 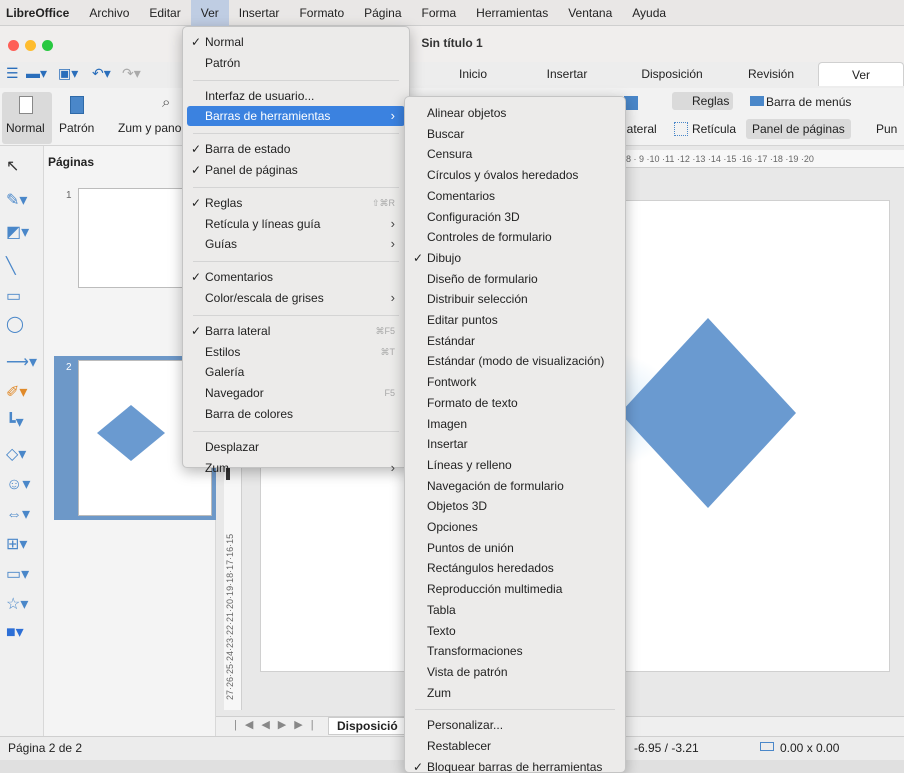 I want to click on toolbar-item-restablecer: Restablecer, so click(x=515, y=746).